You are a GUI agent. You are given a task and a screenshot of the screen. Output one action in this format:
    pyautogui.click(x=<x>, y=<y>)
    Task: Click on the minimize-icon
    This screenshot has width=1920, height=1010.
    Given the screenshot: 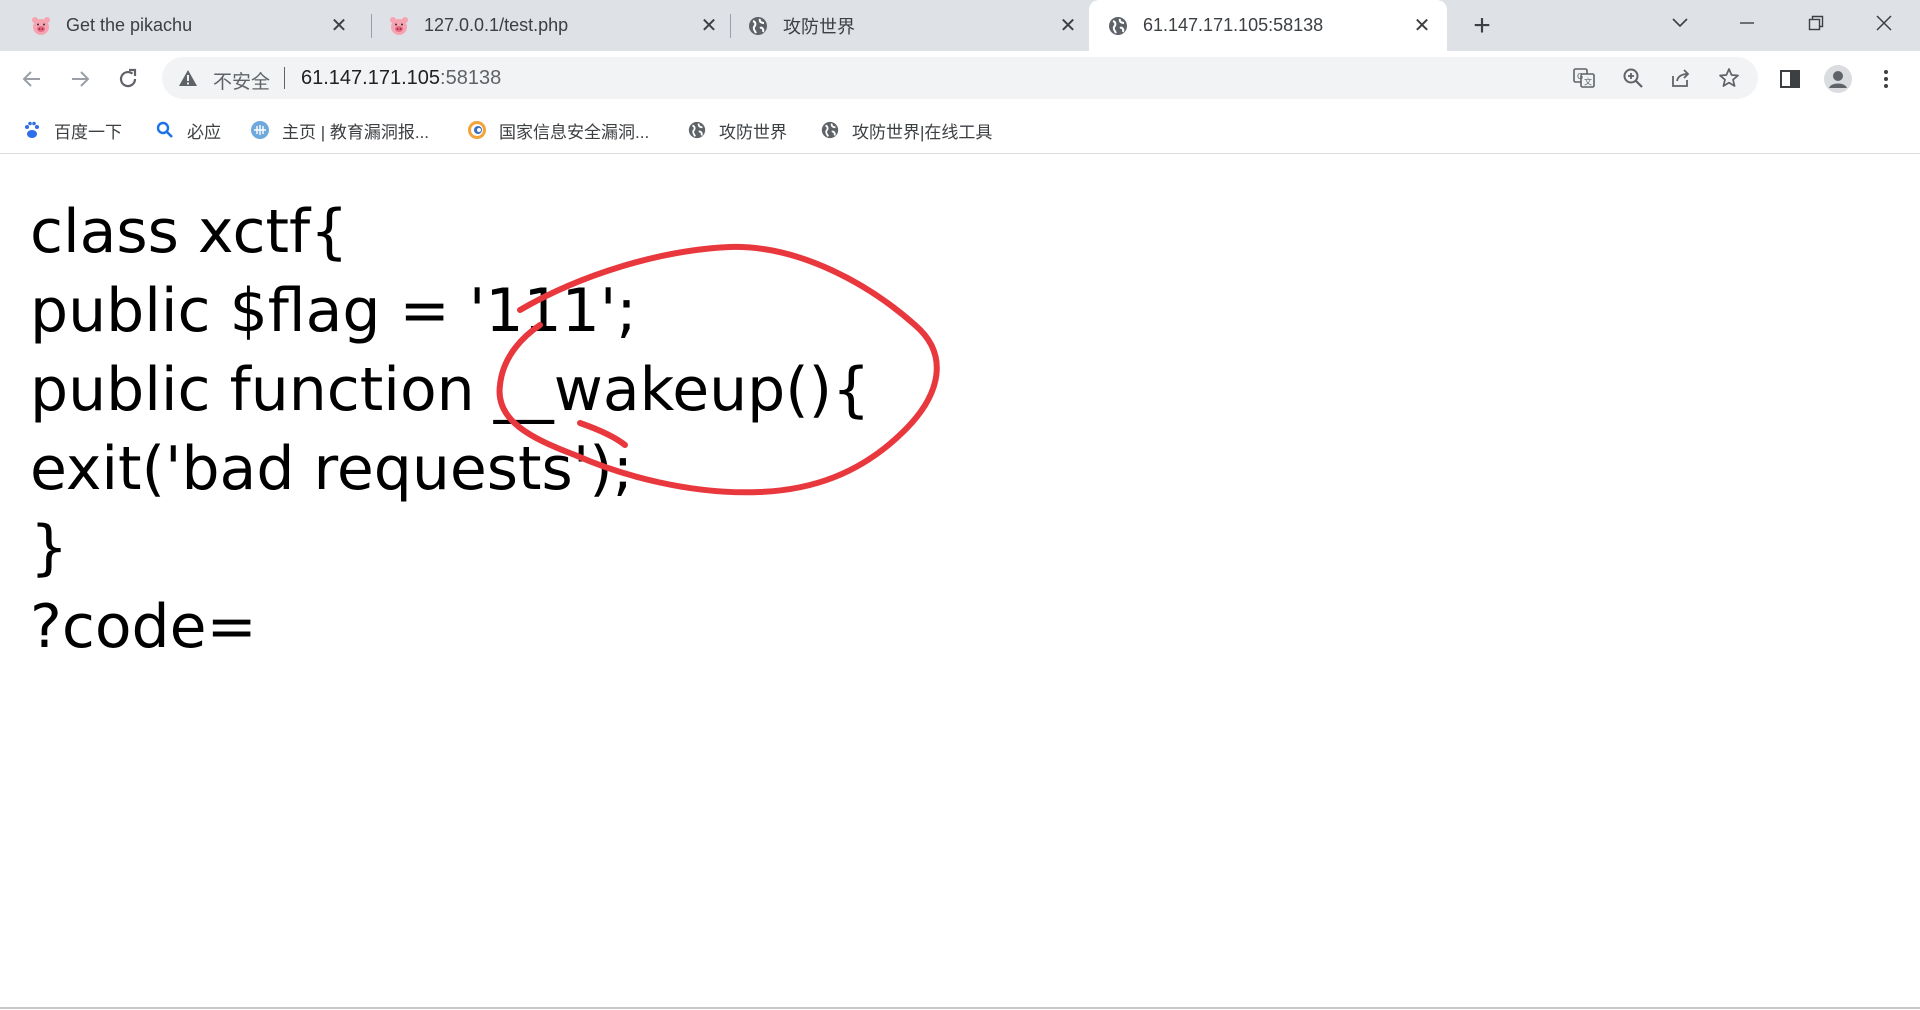 What is the action you would take?
    pyautogui.click(x=1747, y=23)
    